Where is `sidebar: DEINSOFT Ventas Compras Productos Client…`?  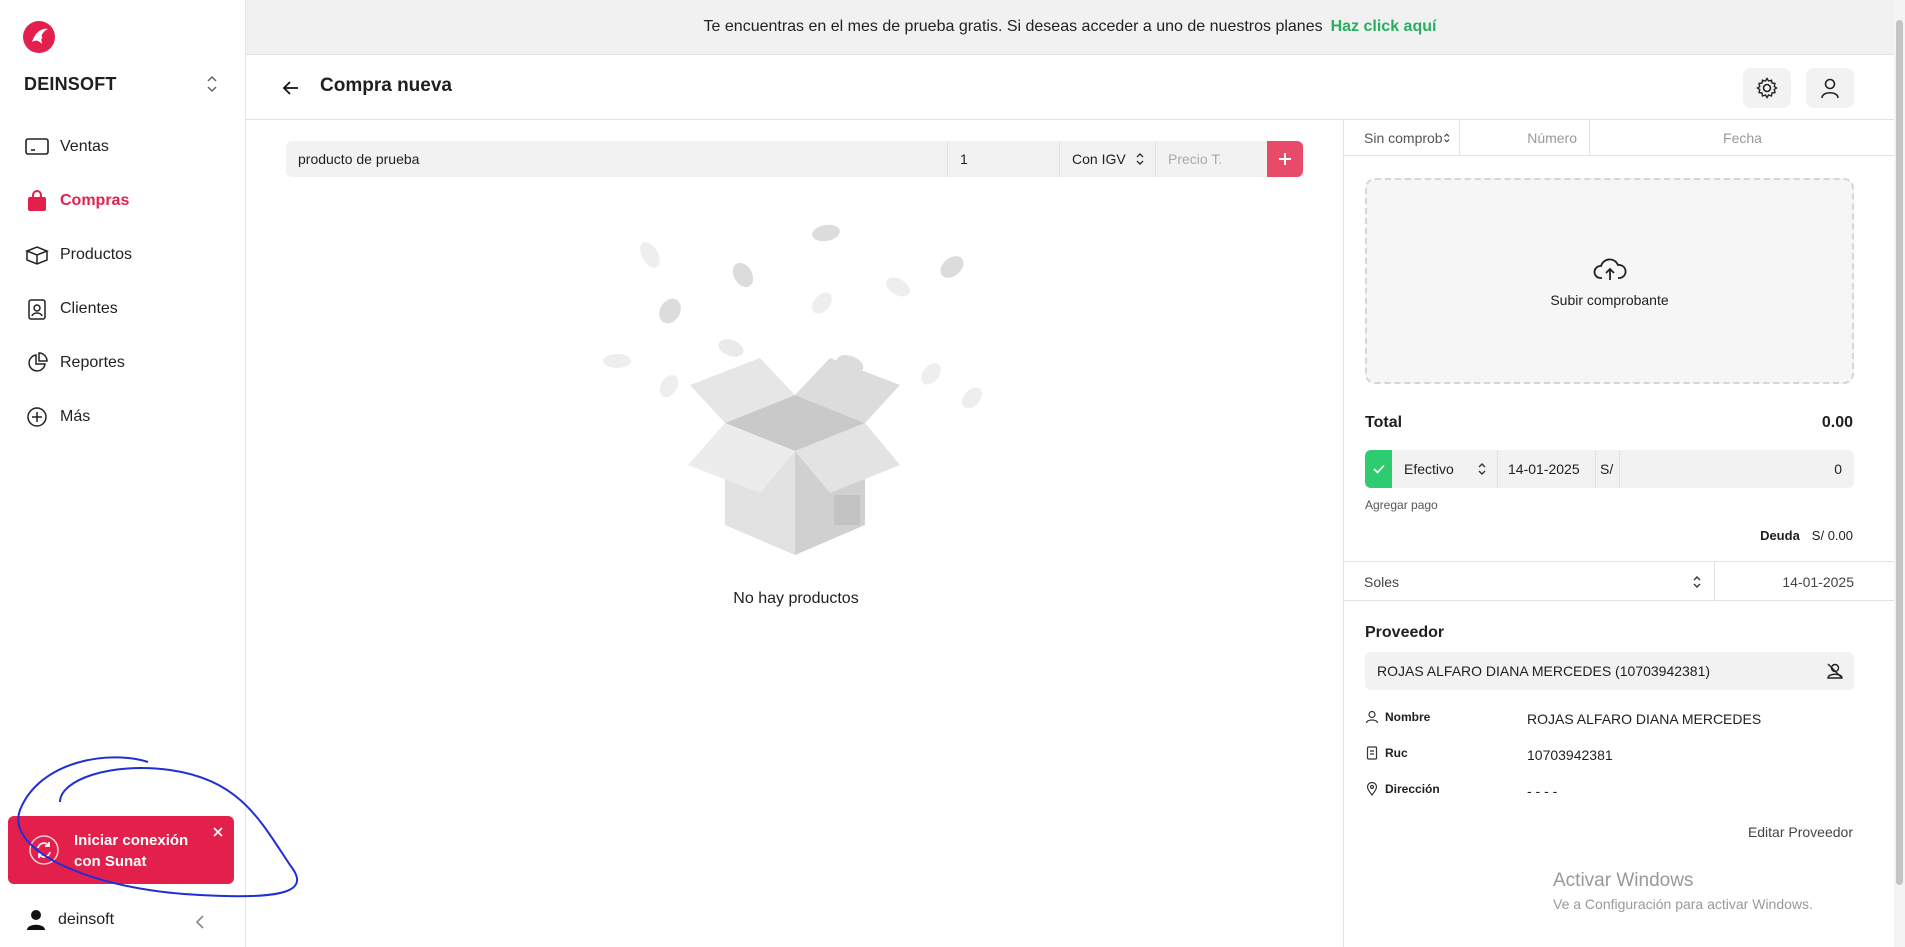 sidebar: DEINSOFT Ventas Compras Productos Client… is located at coordinates (123, 473).